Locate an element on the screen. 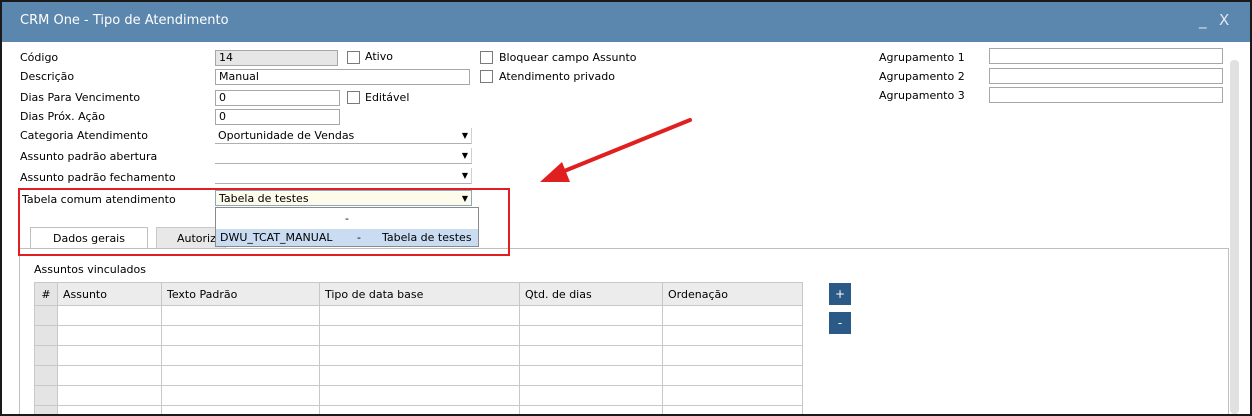  categoria-select: Oportunidade de Vendas ▼ is located at coordinates (343, 136).